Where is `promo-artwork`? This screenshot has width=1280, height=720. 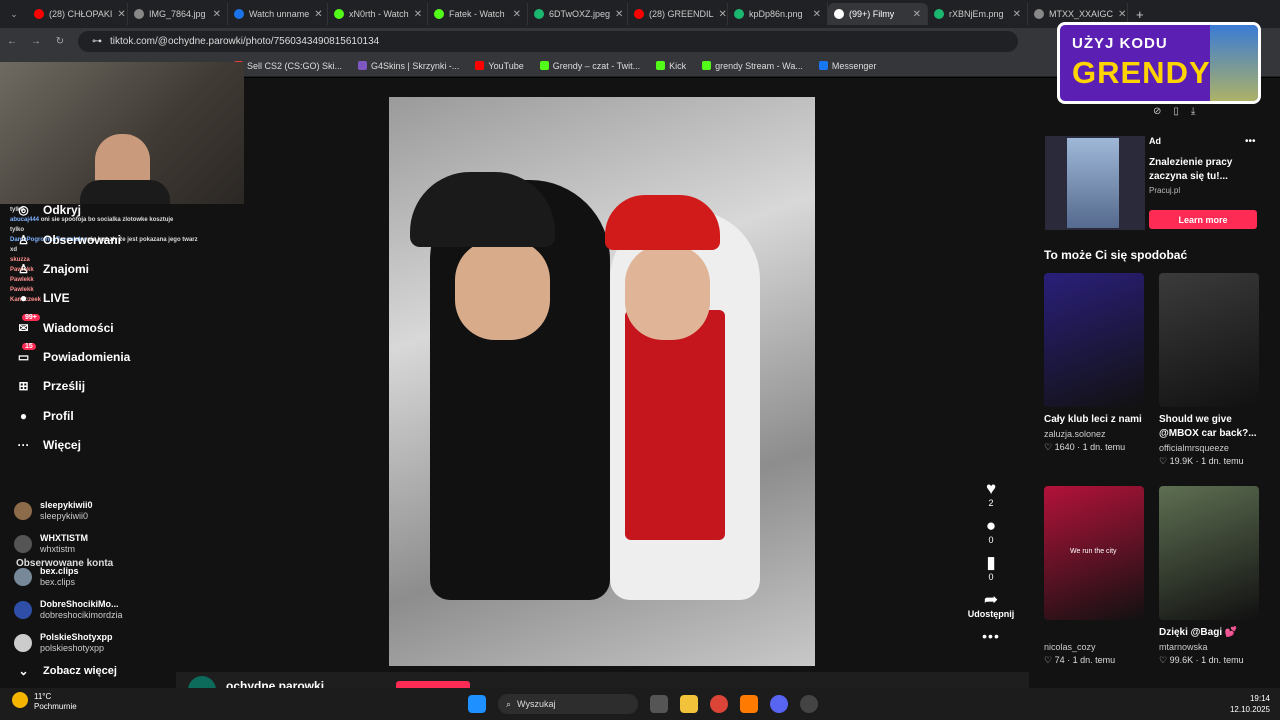 promo-artwork is located at coordinates (1234, 63).